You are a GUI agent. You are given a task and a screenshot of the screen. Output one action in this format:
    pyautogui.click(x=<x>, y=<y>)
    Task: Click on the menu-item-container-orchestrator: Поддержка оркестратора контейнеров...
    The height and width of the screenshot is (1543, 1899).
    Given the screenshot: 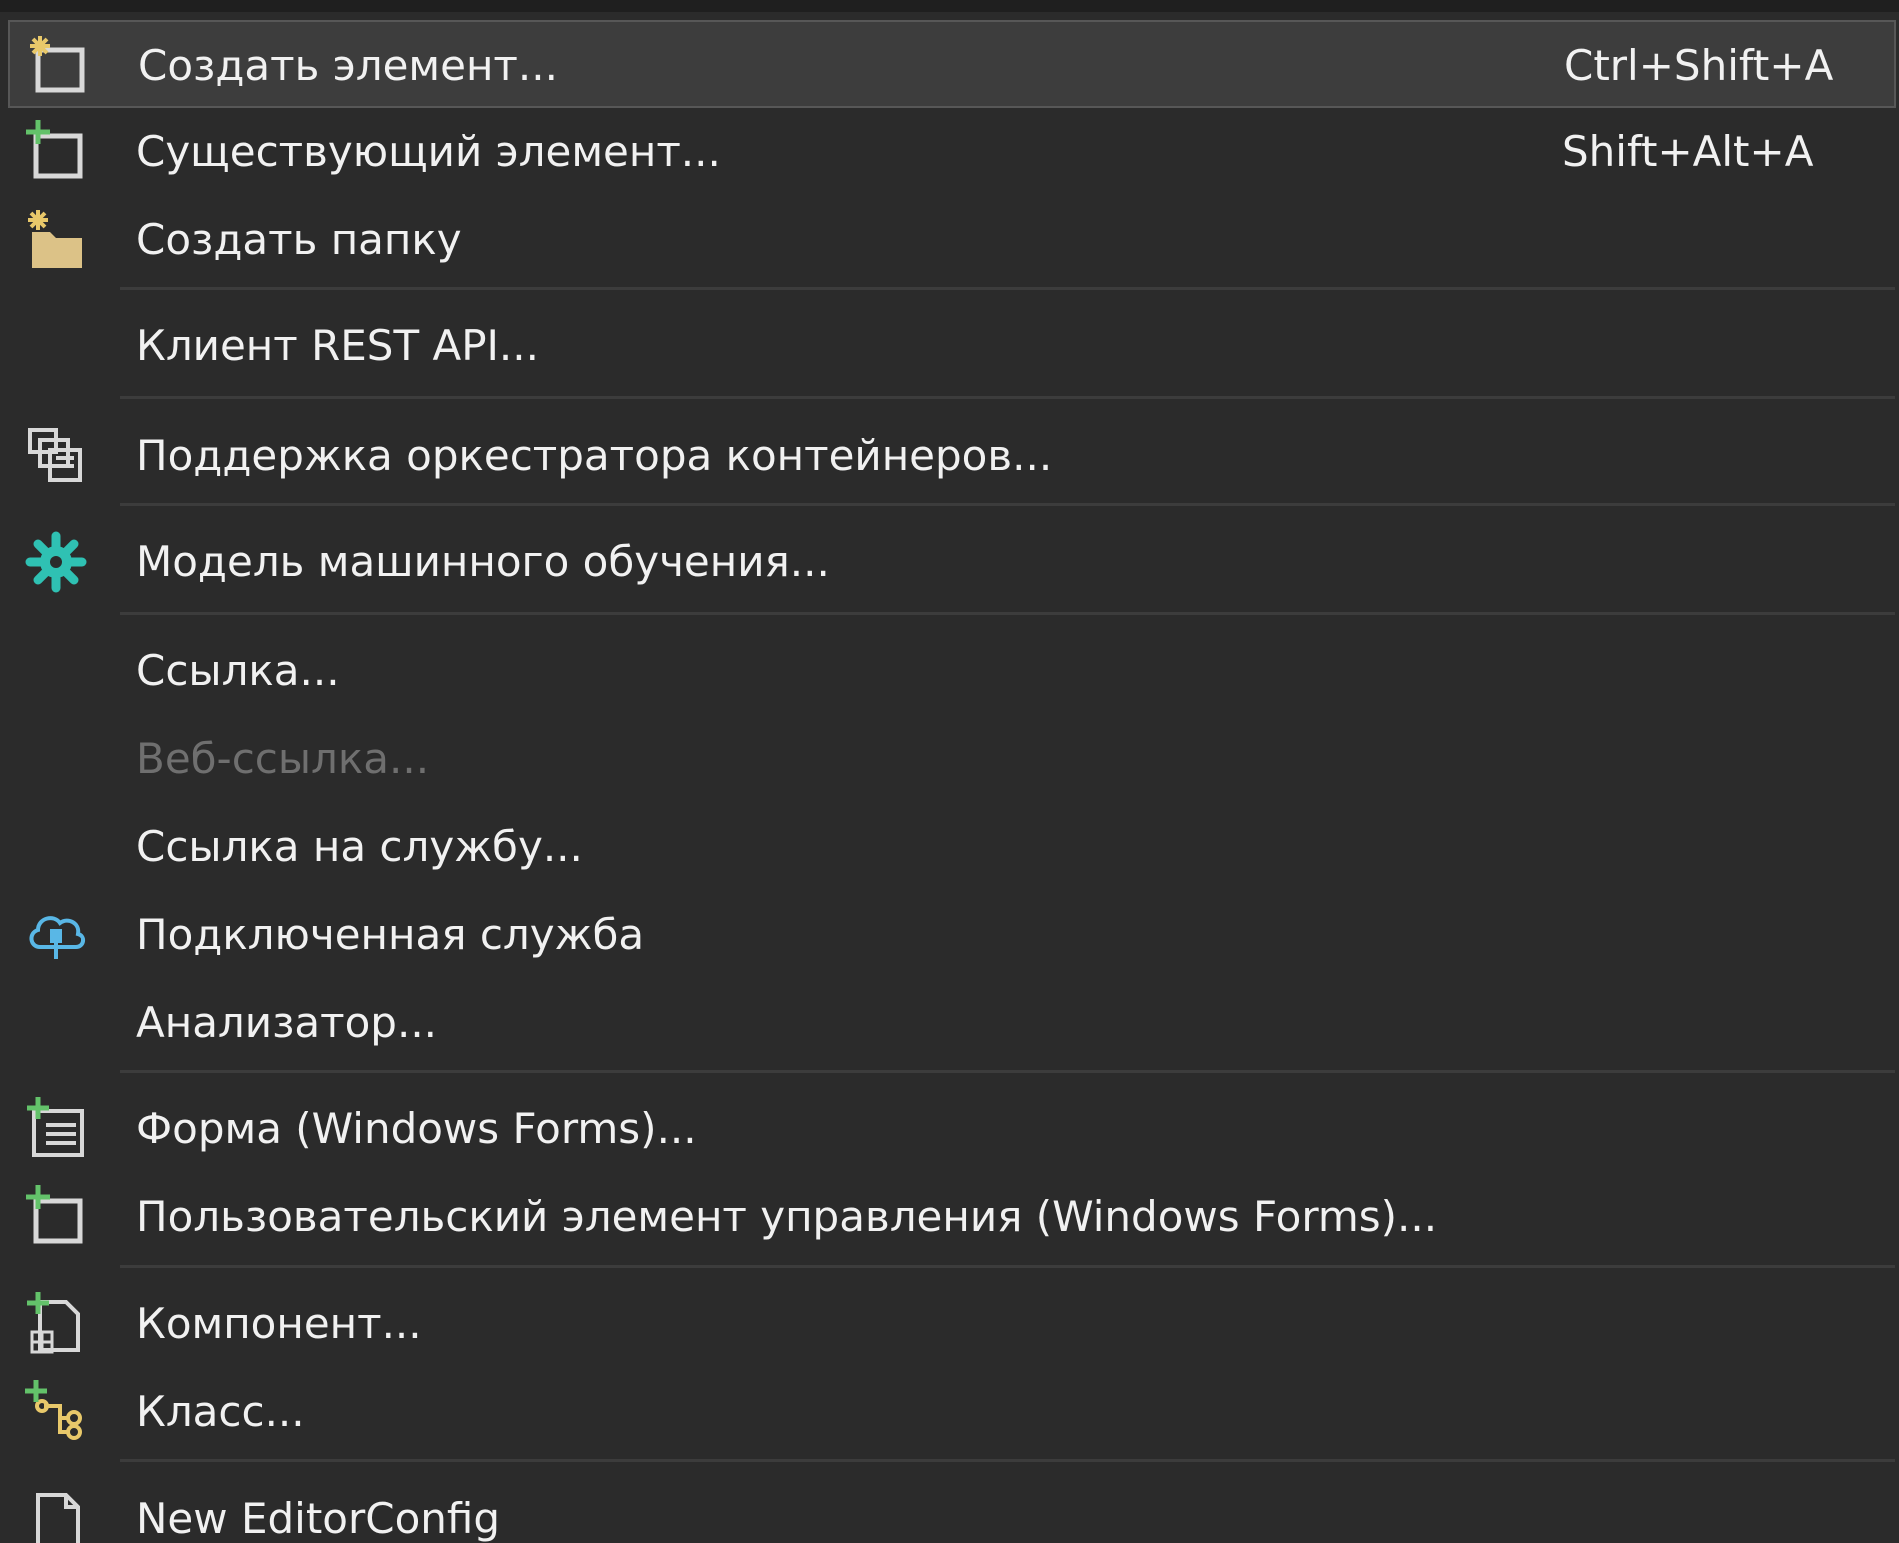 What is the action you would take?
    pyautogui.click(x=952, y=456)
    